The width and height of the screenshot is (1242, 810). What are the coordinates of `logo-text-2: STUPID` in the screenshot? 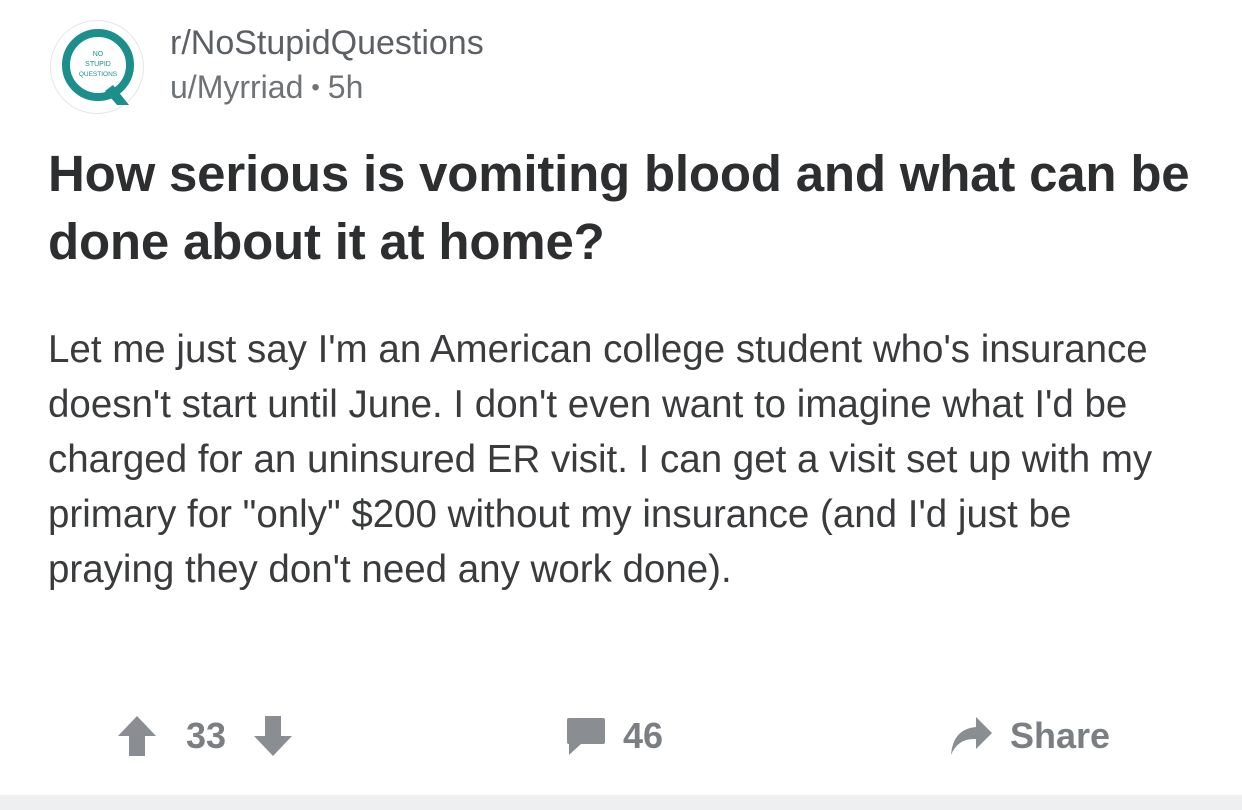 It's located at (98, 64).